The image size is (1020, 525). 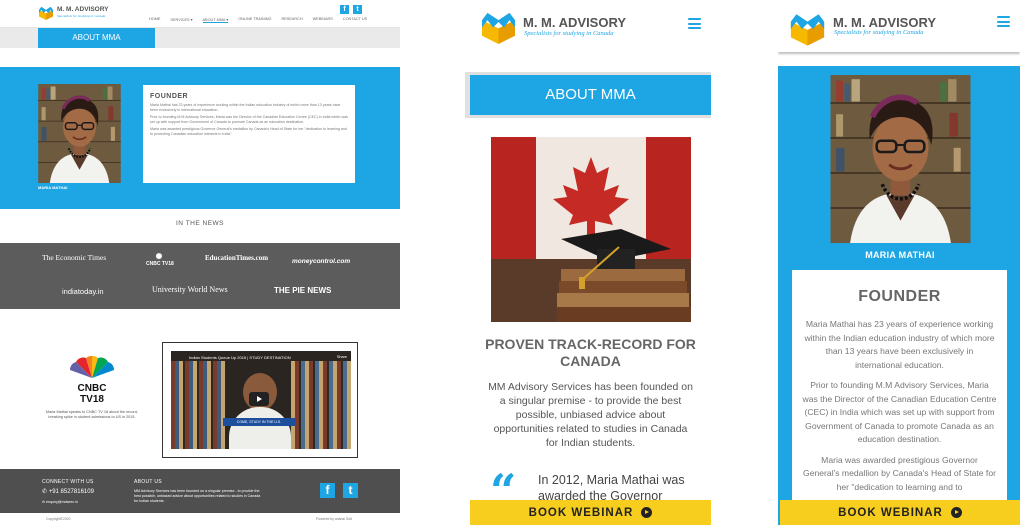 I want to click on powered-by: Powered by ananai Soft, so click(x=334, y=519).